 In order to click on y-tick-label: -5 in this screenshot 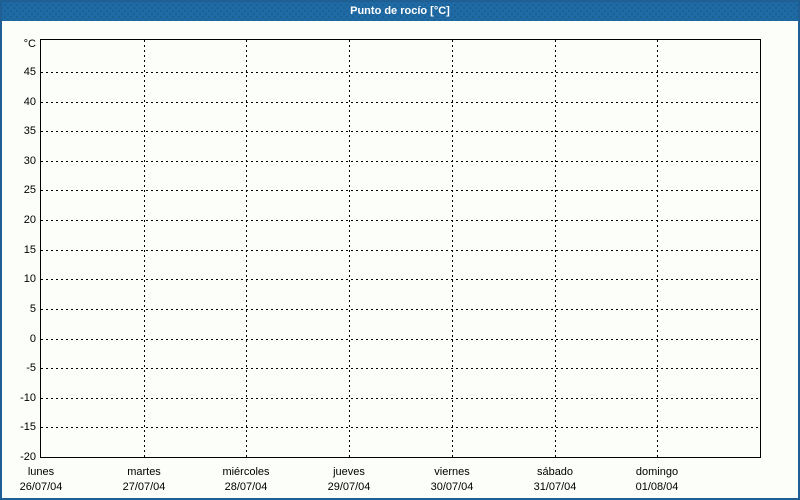, I will do `click(31, 368)`.